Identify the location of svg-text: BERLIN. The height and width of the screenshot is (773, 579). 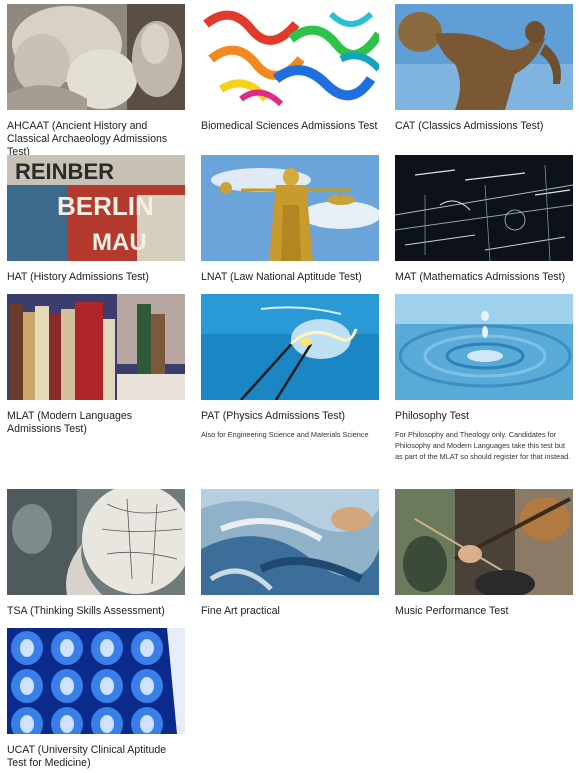
(105, 206).